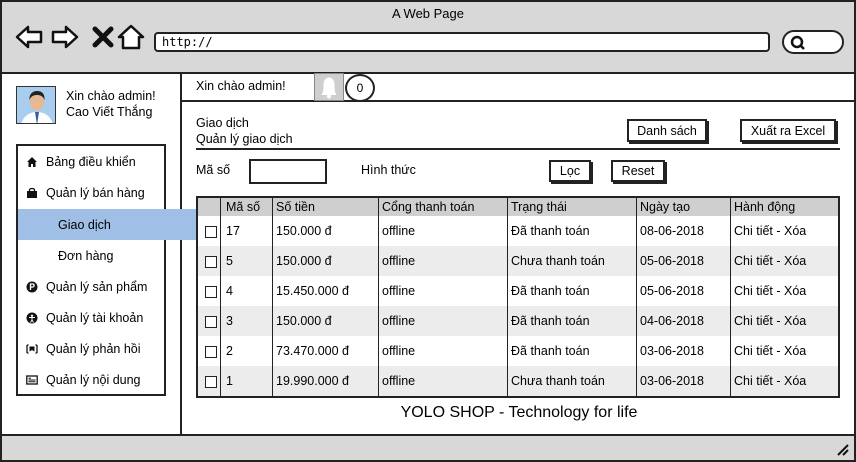 The height and width of the screenshot is (462, 856). Describe the element at coordinates (213, 170) in the screenshot. I see `id-filter-label: Mã số` at that location.